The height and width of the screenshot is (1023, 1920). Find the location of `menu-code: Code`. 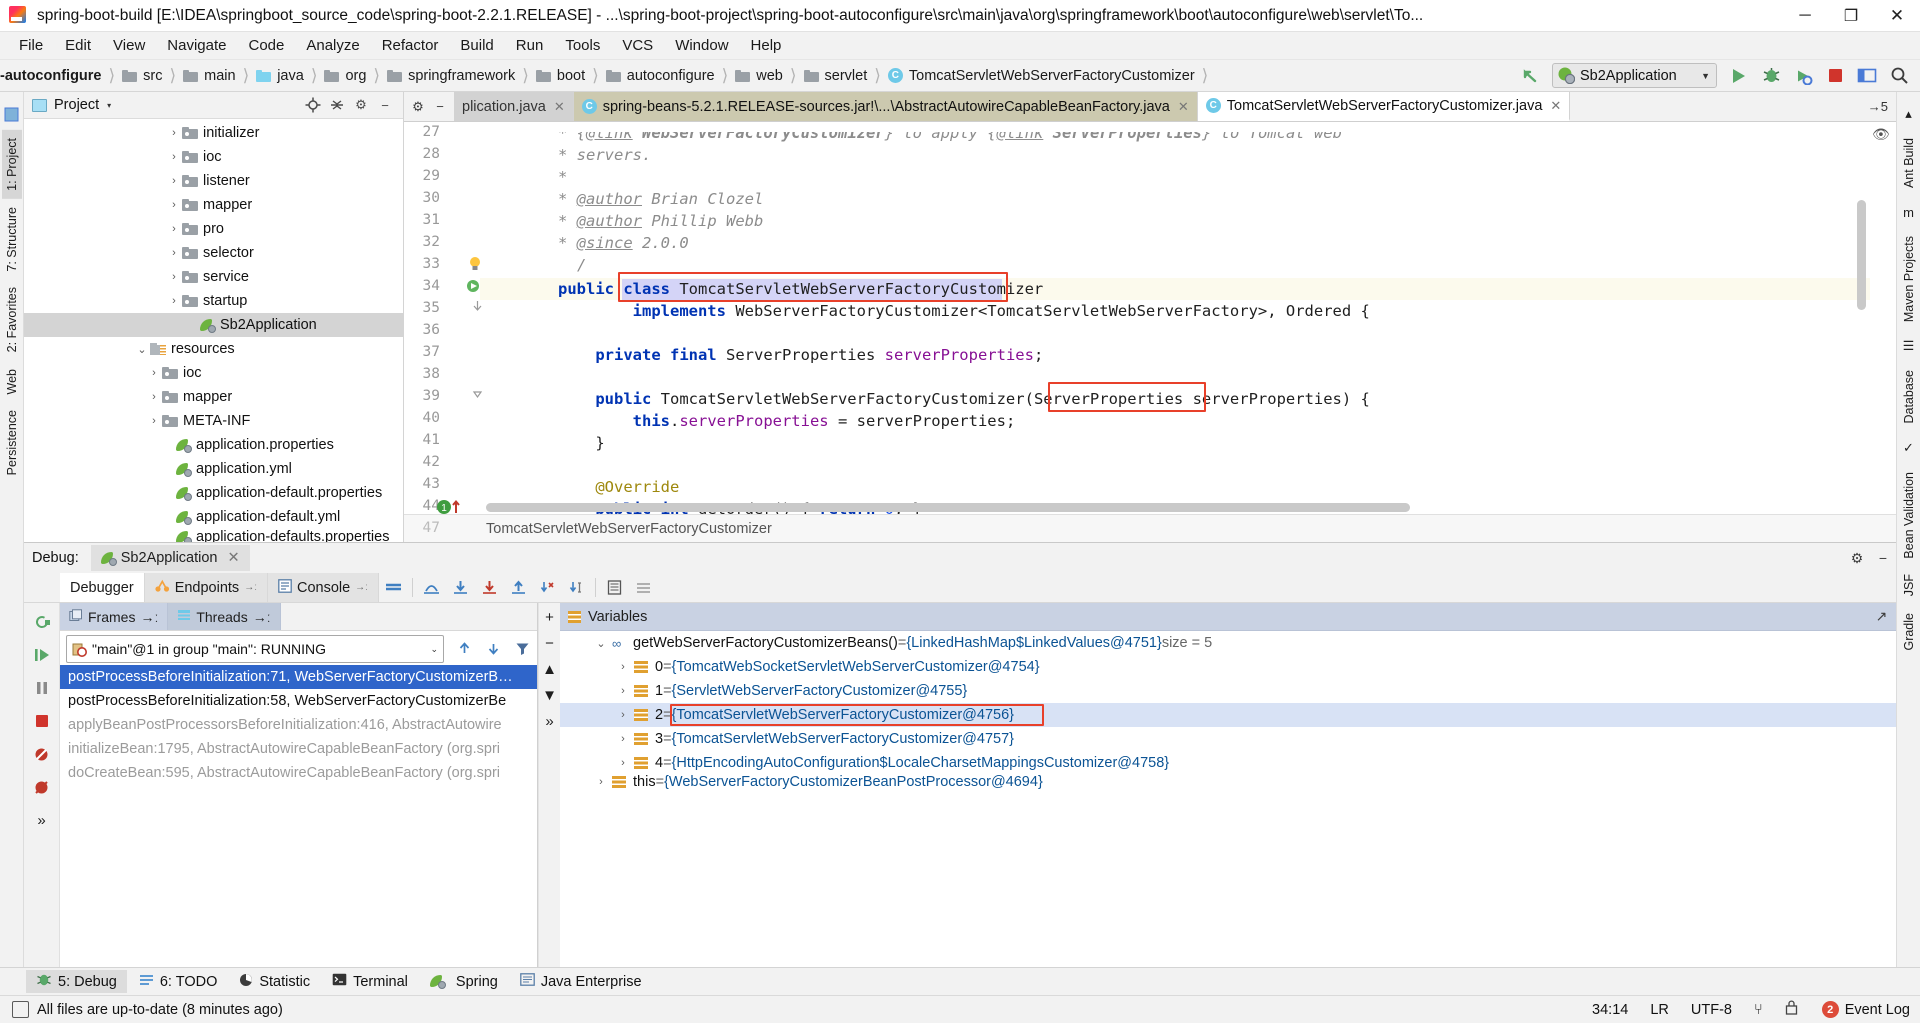

menu-code: Code is located at coordinates (266, 45).